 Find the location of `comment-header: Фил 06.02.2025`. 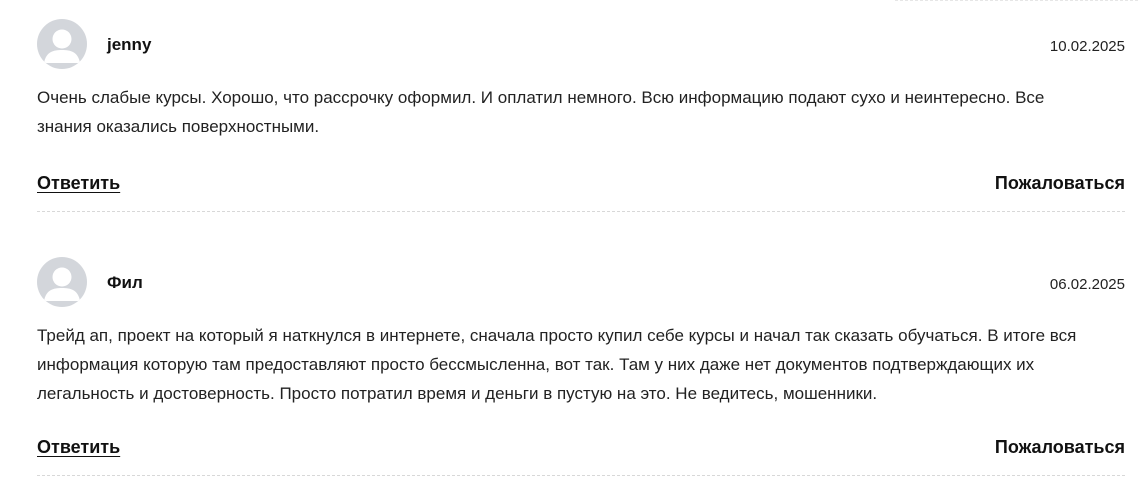

comment-header: Фил 06.02.2025 is located at coordinates (581, 283).